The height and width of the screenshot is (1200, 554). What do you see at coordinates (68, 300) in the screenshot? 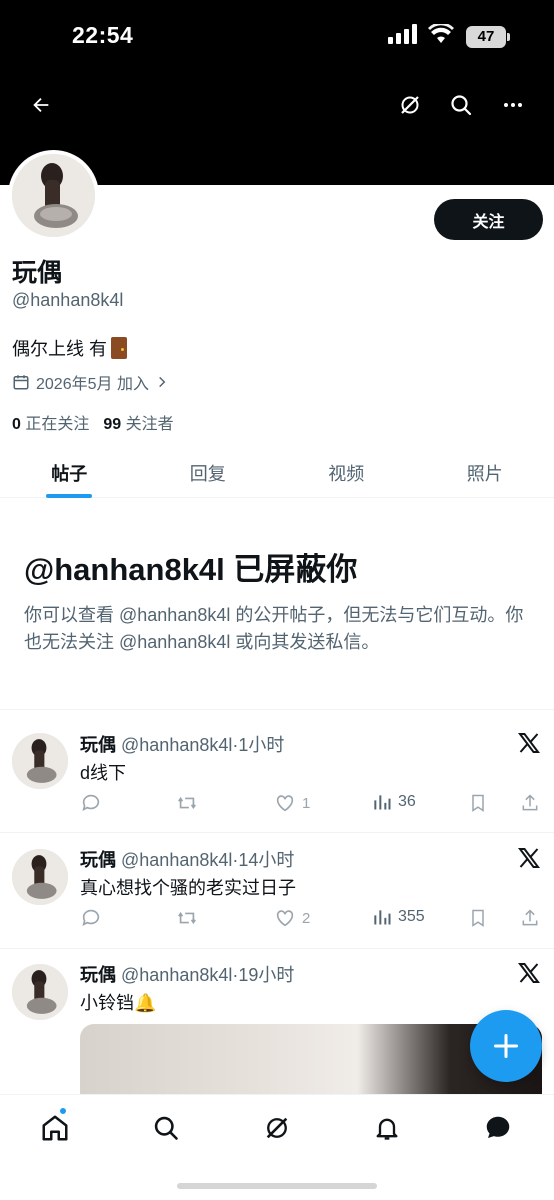
I see `profile-handle: @hanhan8k4l` at bounding box center [68, 300].